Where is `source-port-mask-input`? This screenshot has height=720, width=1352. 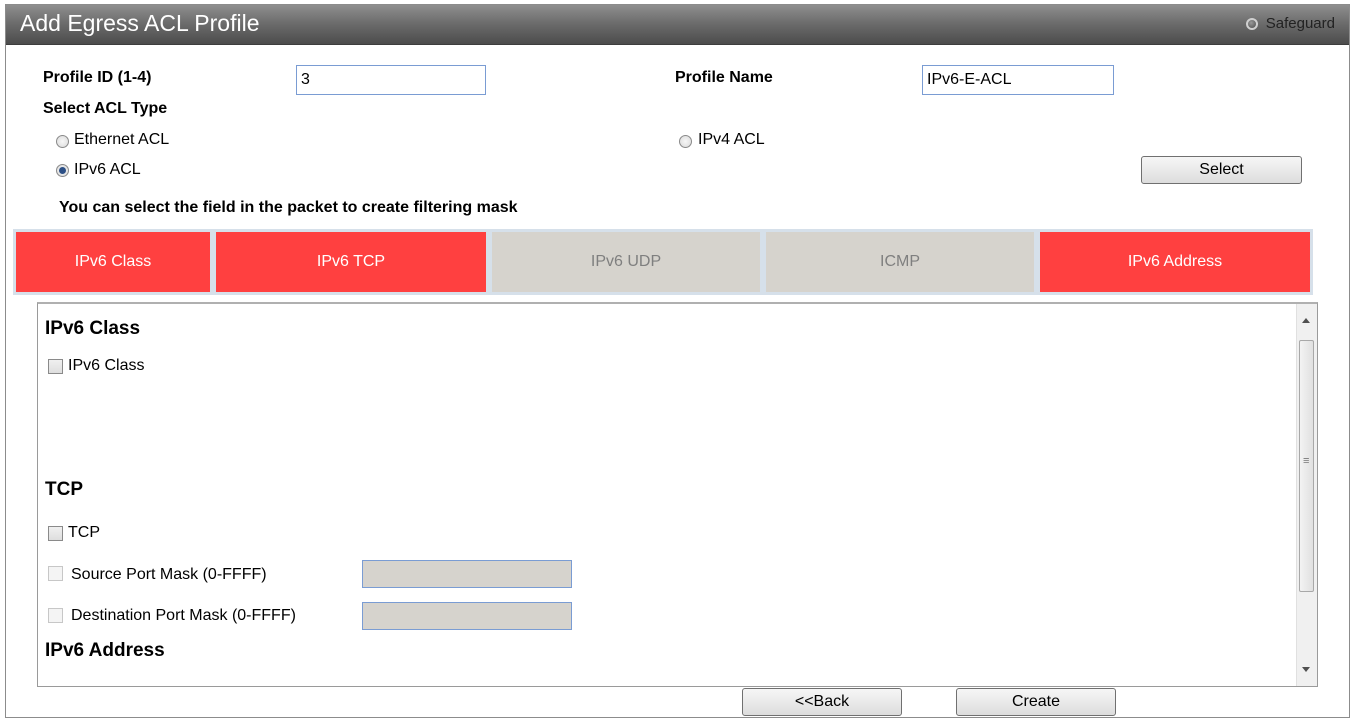 source-port-mask-input is located at coordinates (467, 574).